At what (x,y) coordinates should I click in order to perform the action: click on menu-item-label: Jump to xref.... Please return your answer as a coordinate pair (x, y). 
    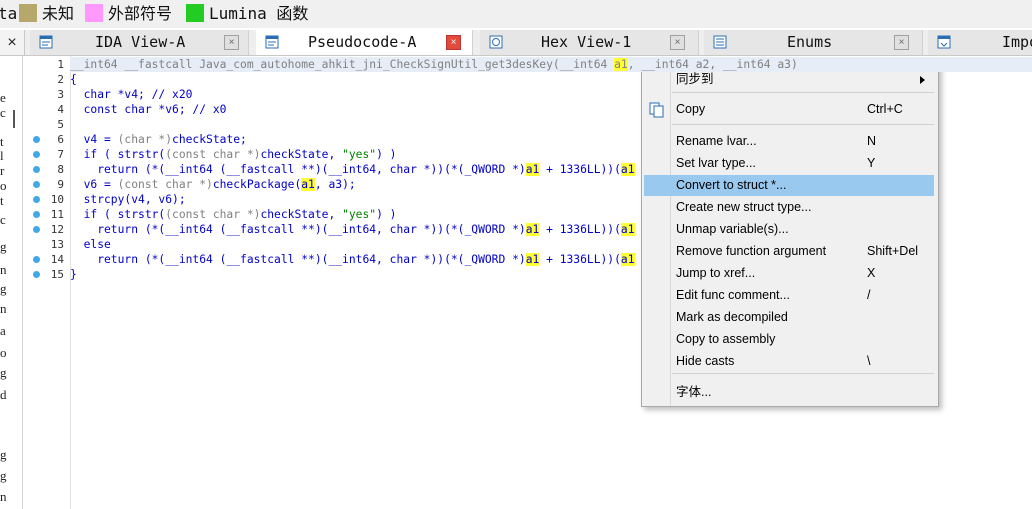
    Looking at the image, I should click on (716, 273).